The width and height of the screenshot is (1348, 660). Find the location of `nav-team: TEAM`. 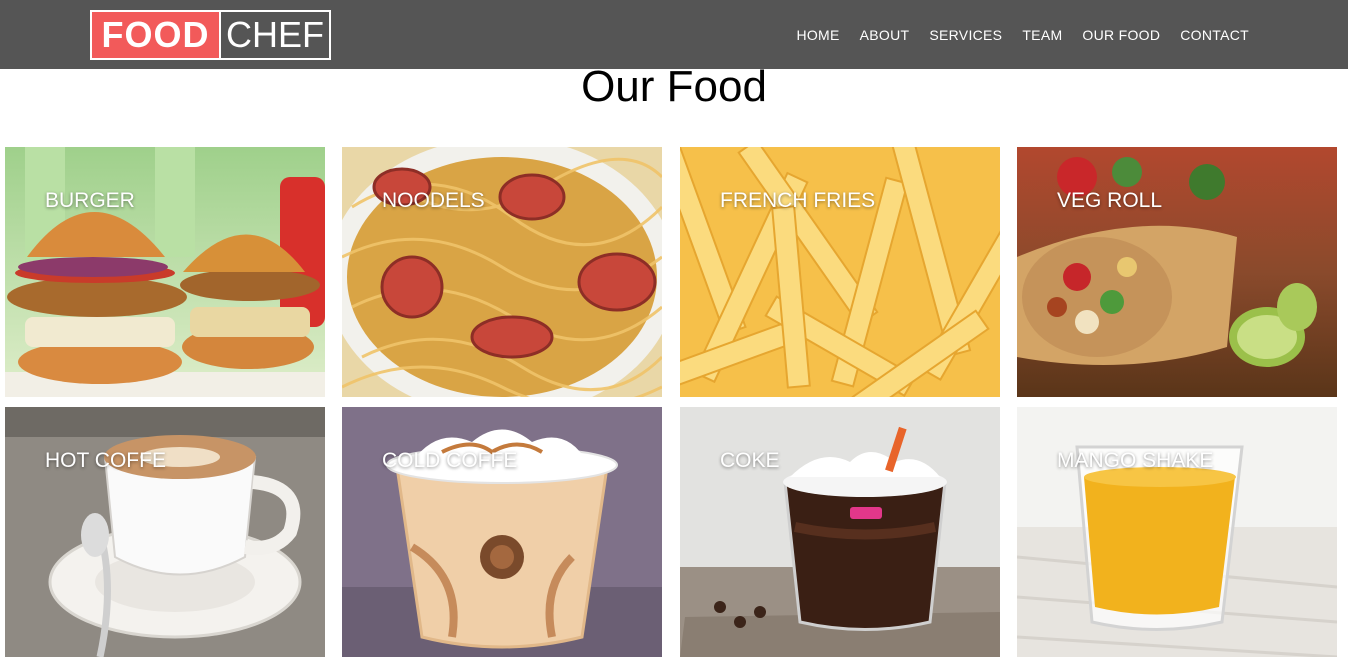

nav-team: TEAM is located at coordinates (1042, 35).